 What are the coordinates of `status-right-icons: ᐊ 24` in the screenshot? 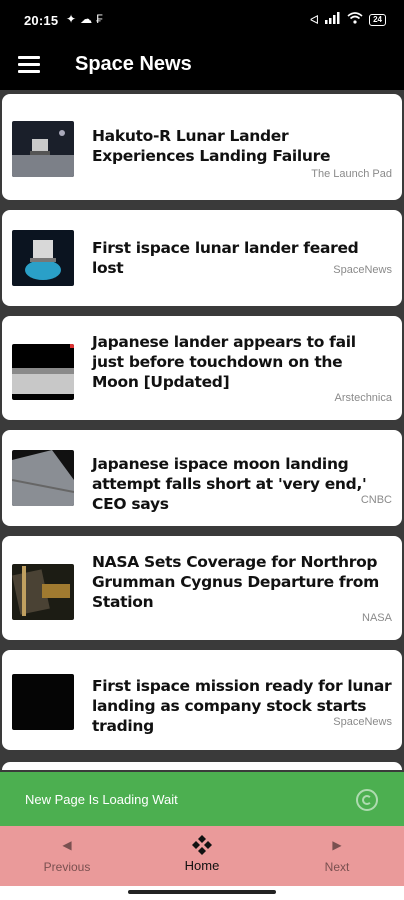 It's located at (348, 19).